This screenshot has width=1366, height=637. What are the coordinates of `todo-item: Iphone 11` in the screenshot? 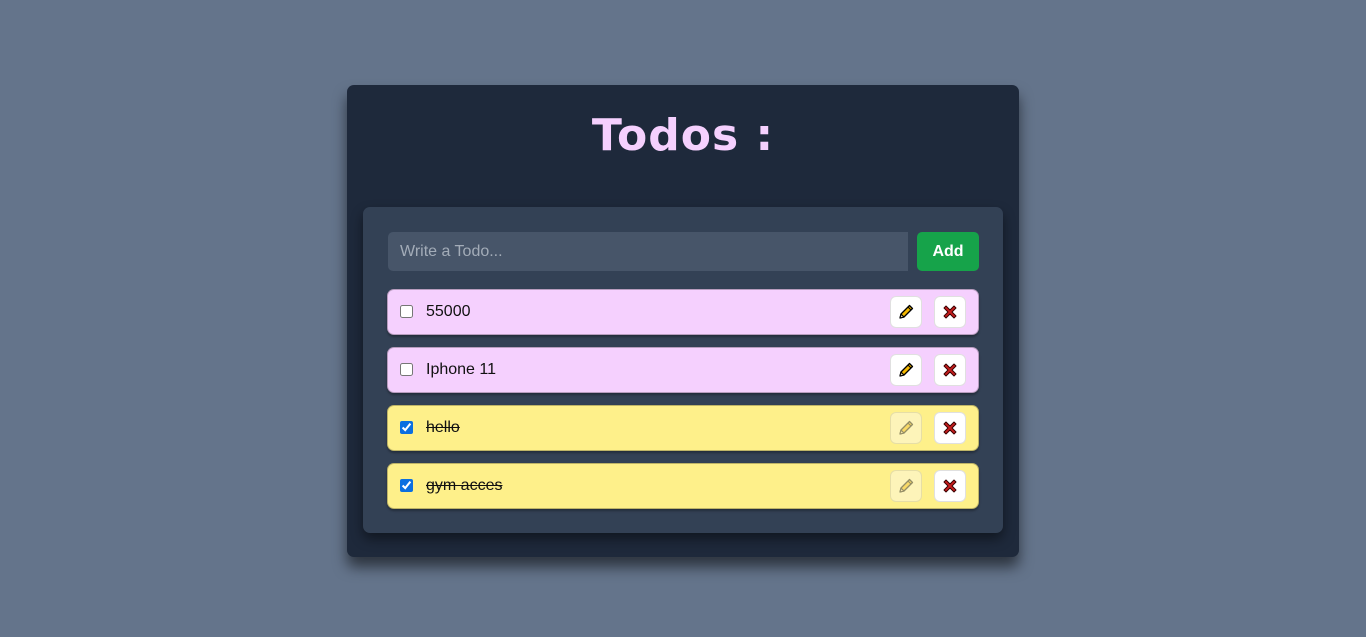 It's located at (683, 370).